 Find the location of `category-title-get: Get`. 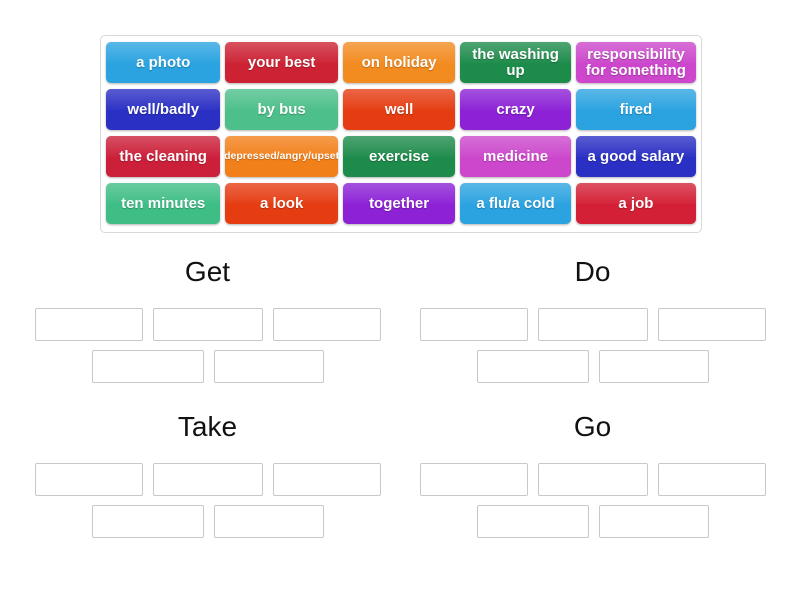

category-title-get: Get is located at coordinates (207, 271).